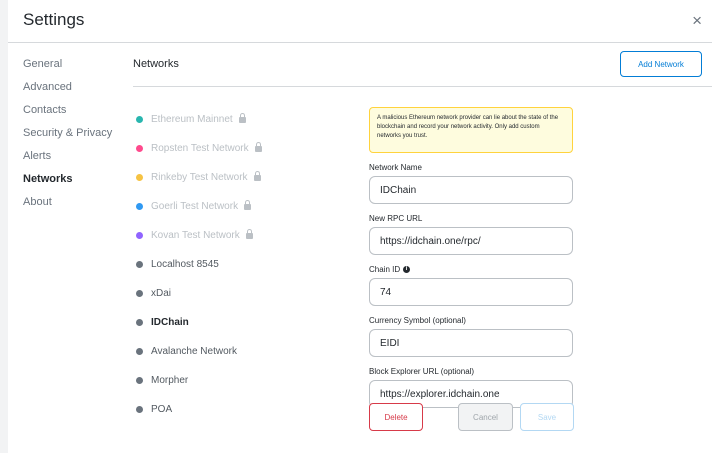  I want to click on network-name-input, so click(471, 190).